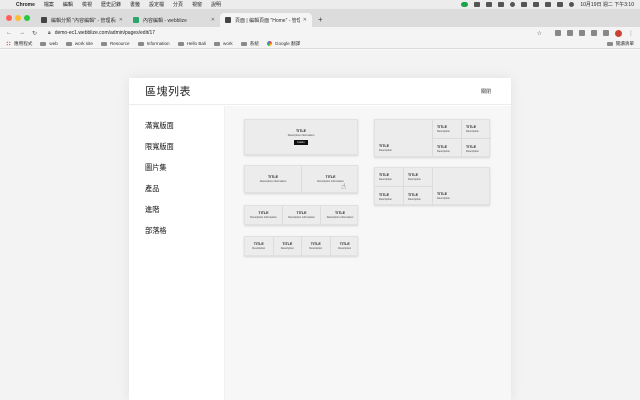  What do you see at coordinates (197, 4) in the screenshot?
I see `menu-item-window: 視窗` at bounding box center [197, 4].